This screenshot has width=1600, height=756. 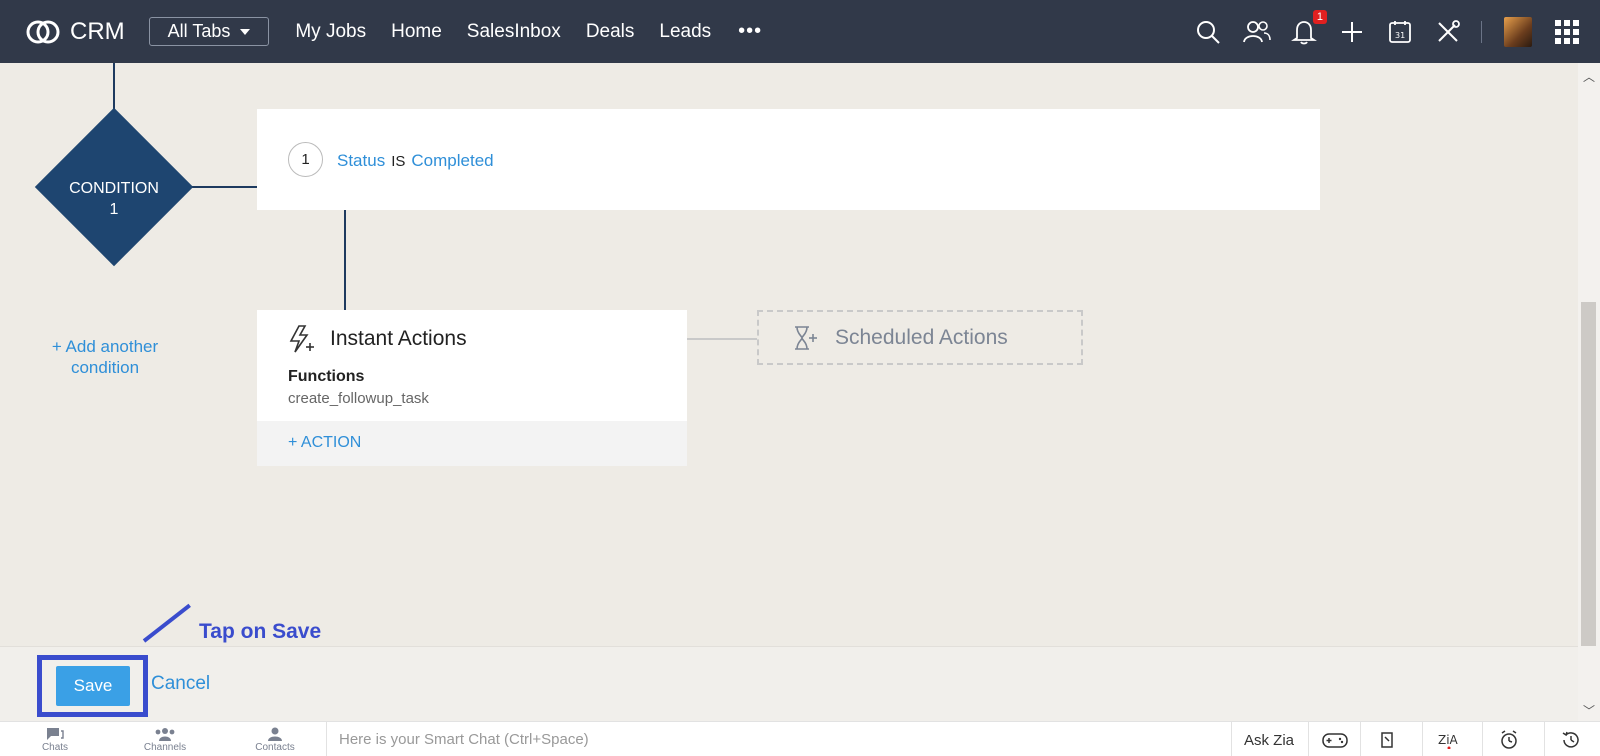 What do you see at coordinates (1334, 739) in the screenshot?
I see `game-controller-icon` at bounding box center [1334, 739].